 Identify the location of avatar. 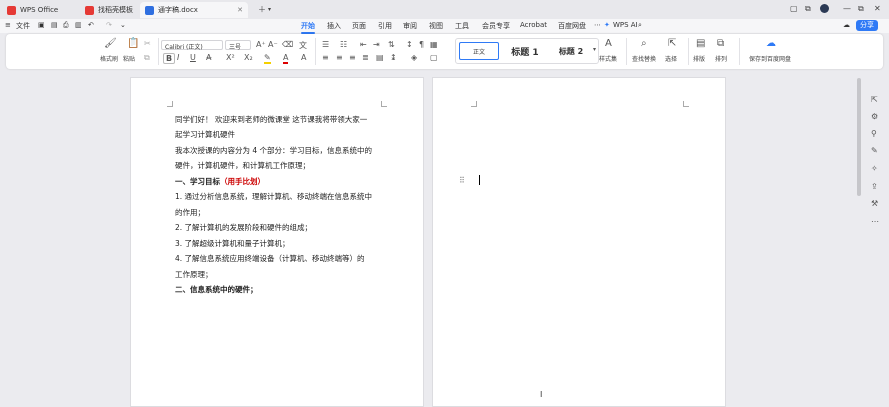
(824, 8).